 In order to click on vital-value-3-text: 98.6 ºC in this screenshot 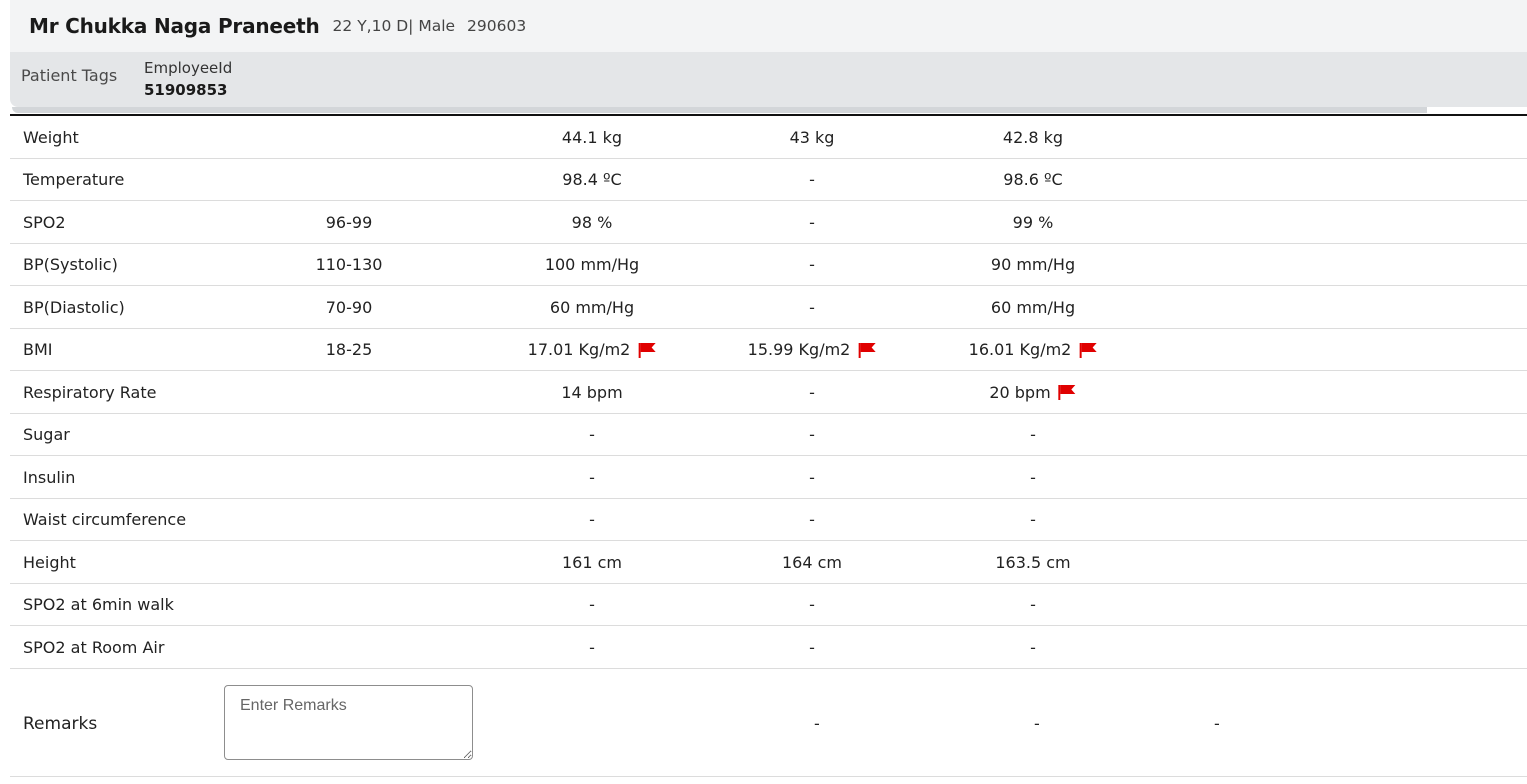, I will do `click(1033, 180)`.